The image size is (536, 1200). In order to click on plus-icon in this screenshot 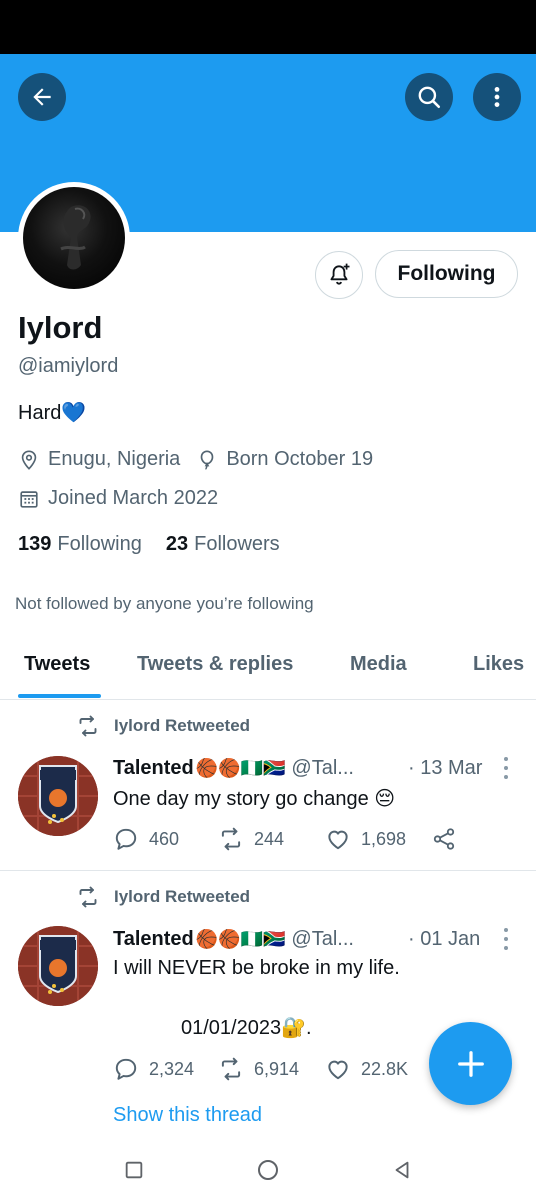, I will do `click(470, 1063)`.